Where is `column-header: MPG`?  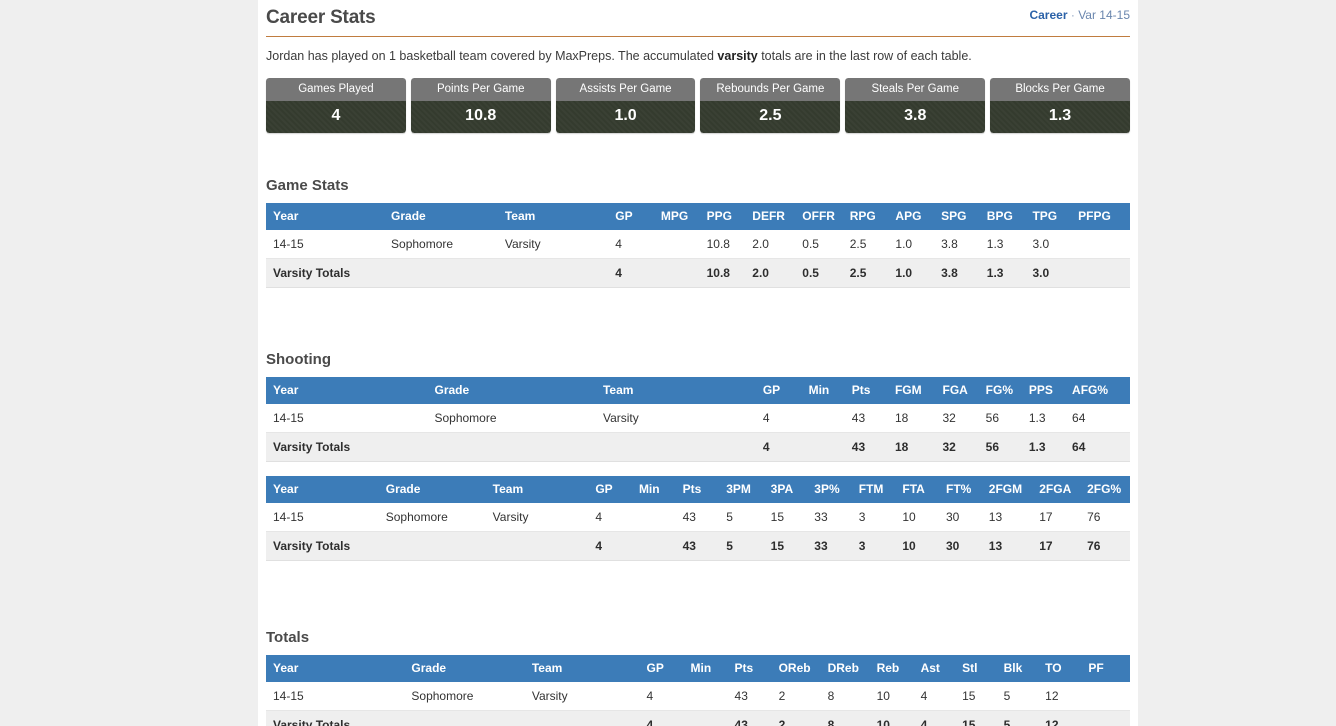 column-header: MPG is located at coordinates (683, 216).